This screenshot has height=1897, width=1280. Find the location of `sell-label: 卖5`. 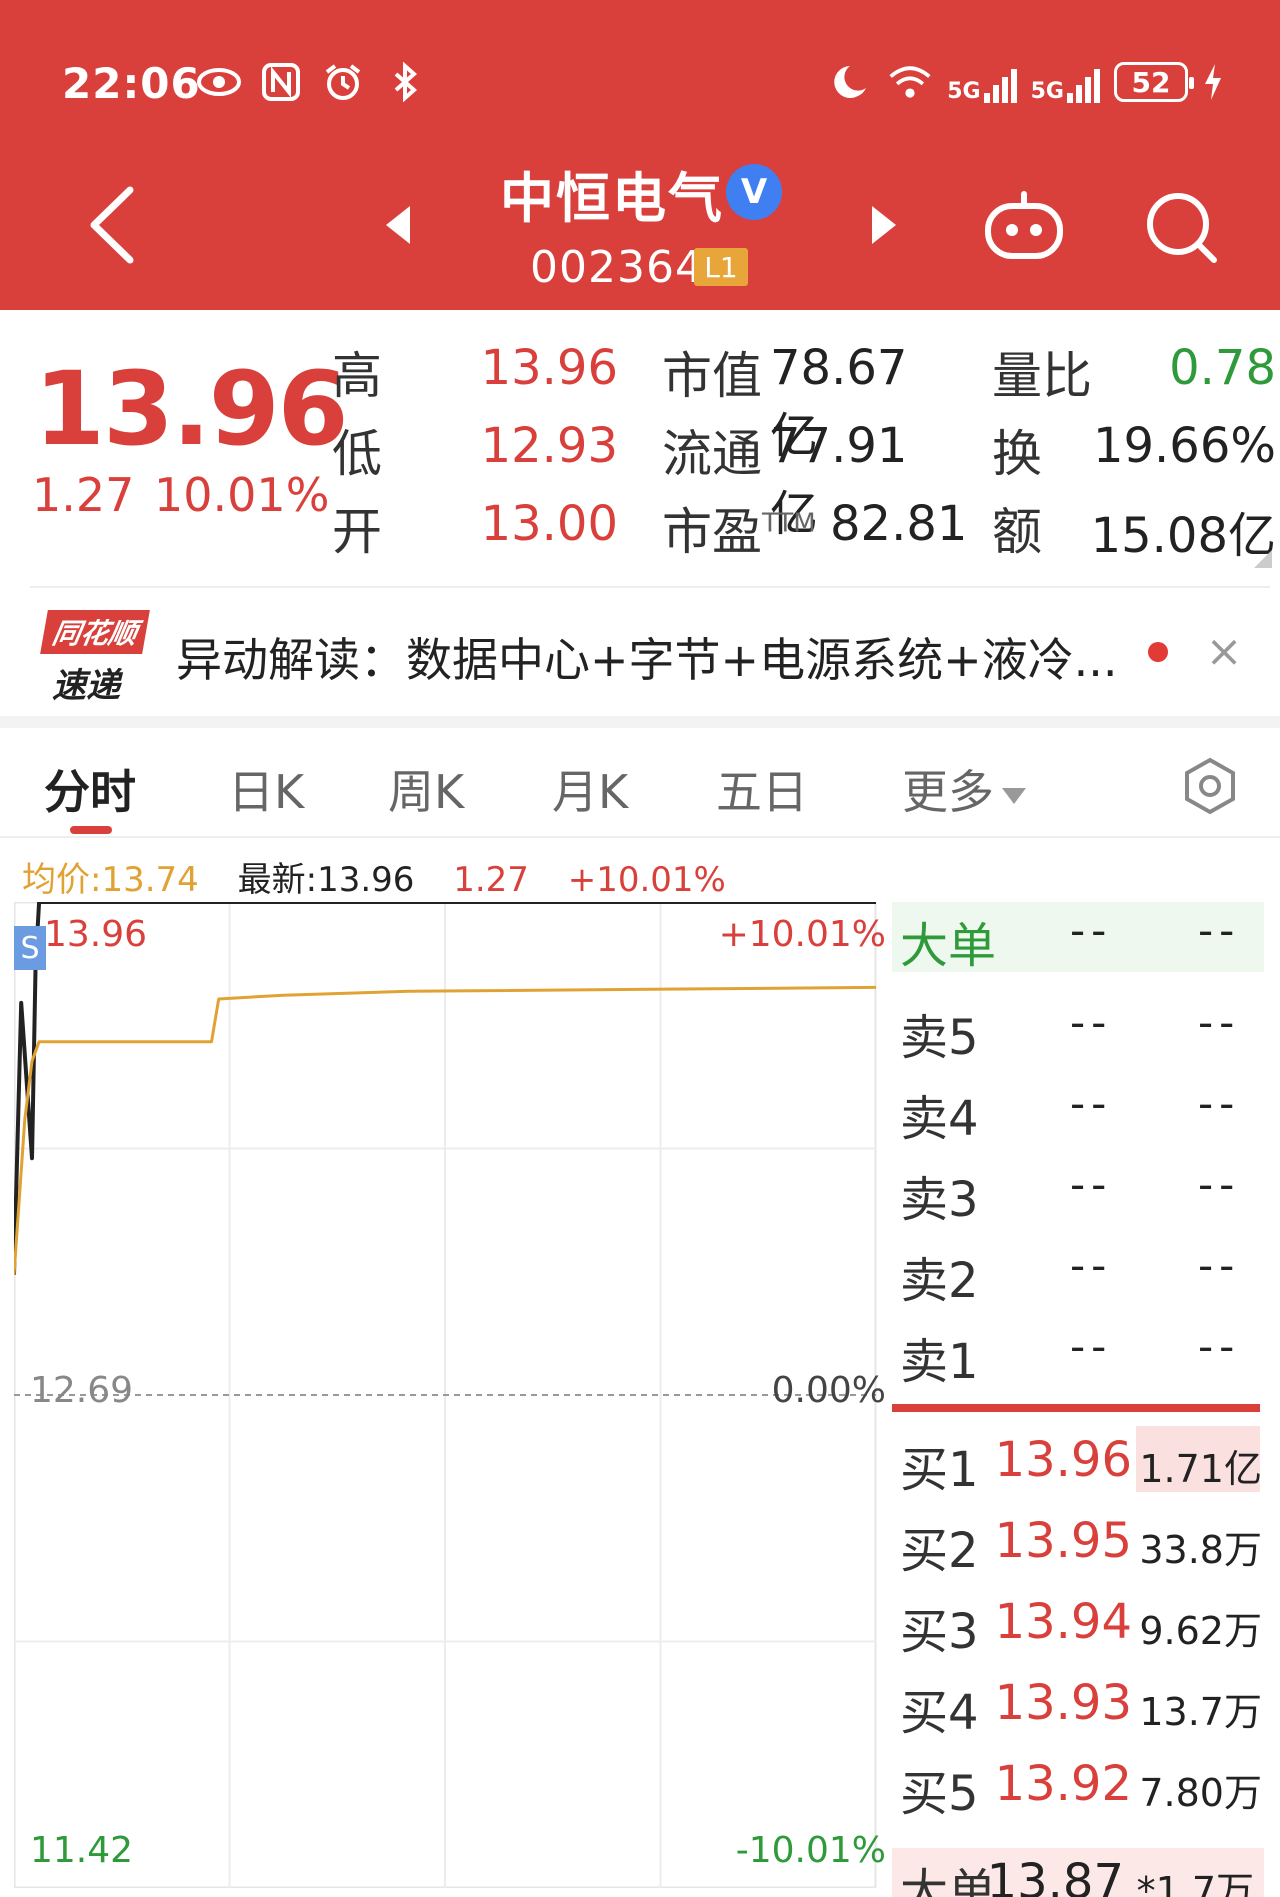

sell-label: 卖5 is located at coordinates (939, 1038).